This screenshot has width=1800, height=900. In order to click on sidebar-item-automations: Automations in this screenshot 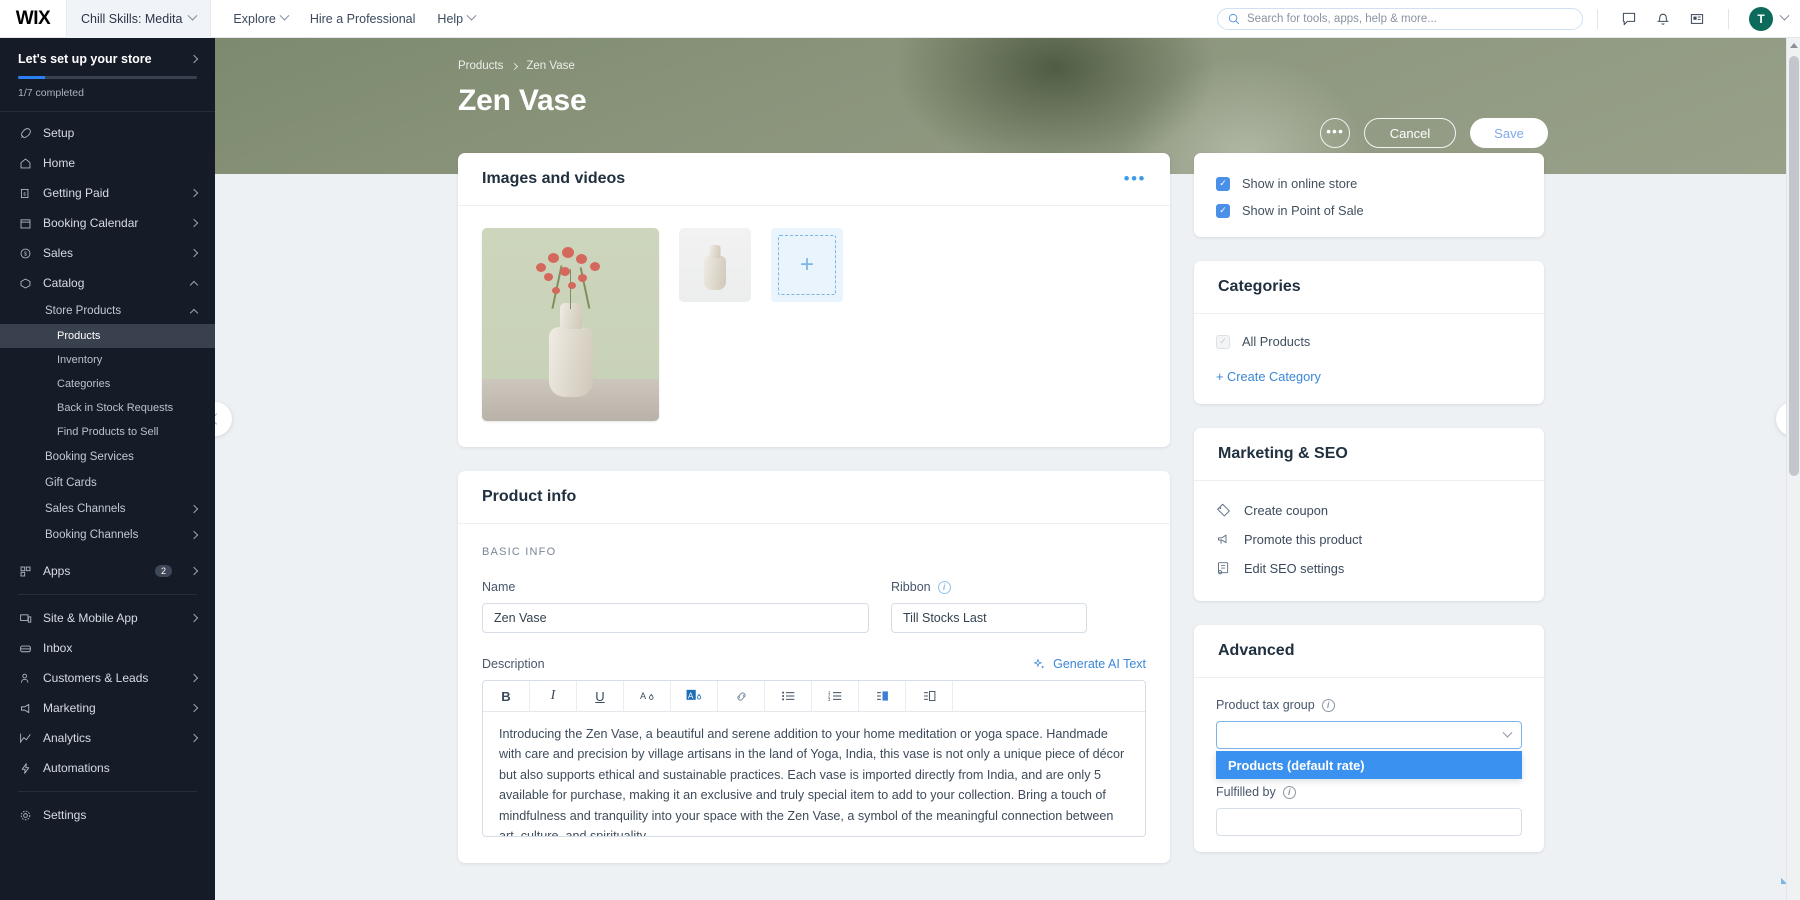, I will do `click(107, 768)`.